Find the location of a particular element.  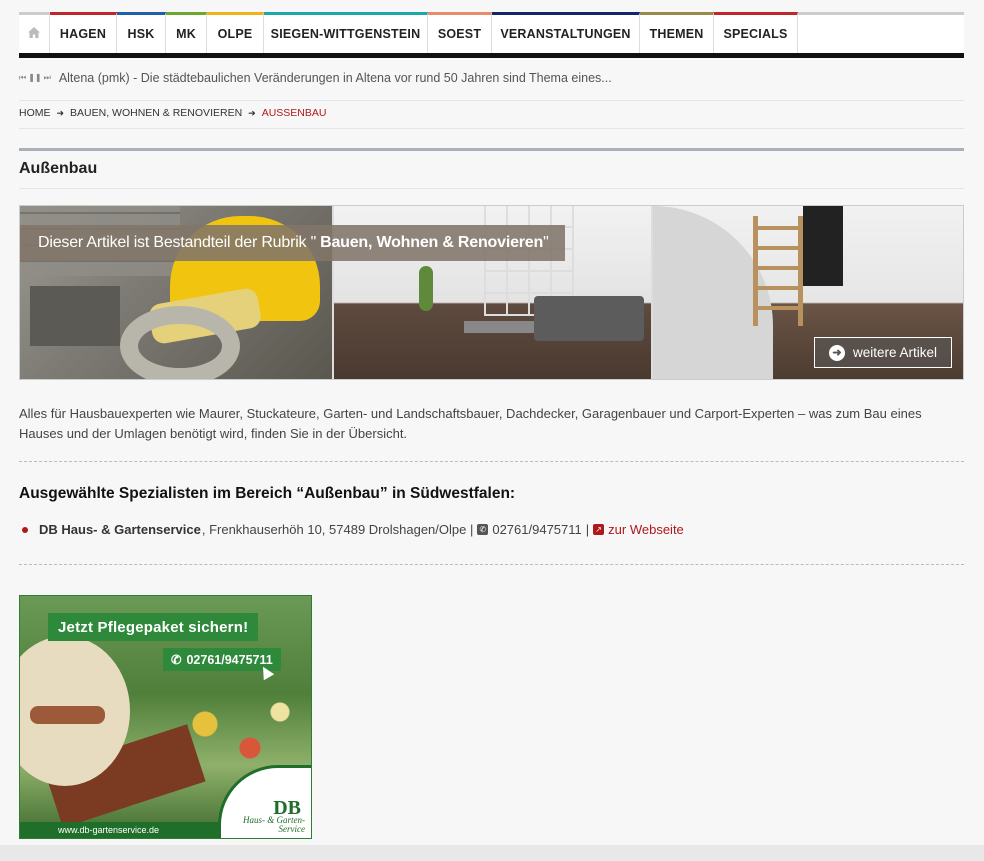

nav-item-specials: SPECIALS is located at coordinates (756, 32).